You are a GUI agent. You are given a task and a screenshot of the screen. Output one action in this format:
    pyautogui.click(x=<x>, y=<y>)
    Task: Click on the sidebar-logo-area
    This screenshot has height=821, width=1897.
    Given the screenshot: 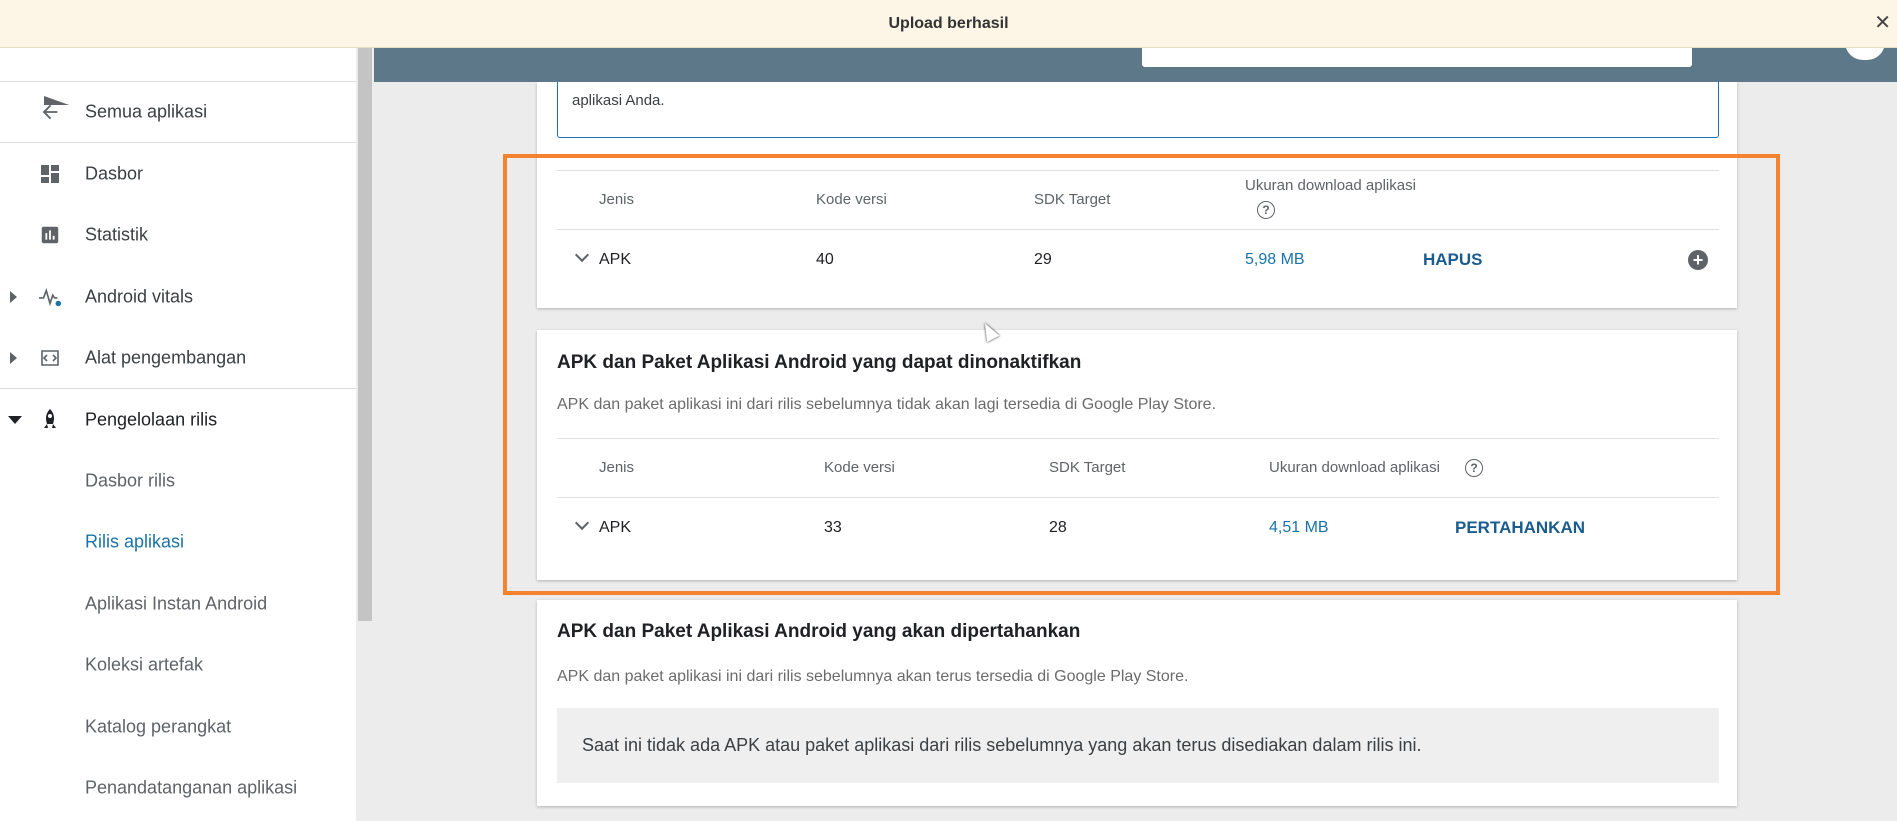 What is the action you would take?
    pyautogui.click(x=178, y=76)
    